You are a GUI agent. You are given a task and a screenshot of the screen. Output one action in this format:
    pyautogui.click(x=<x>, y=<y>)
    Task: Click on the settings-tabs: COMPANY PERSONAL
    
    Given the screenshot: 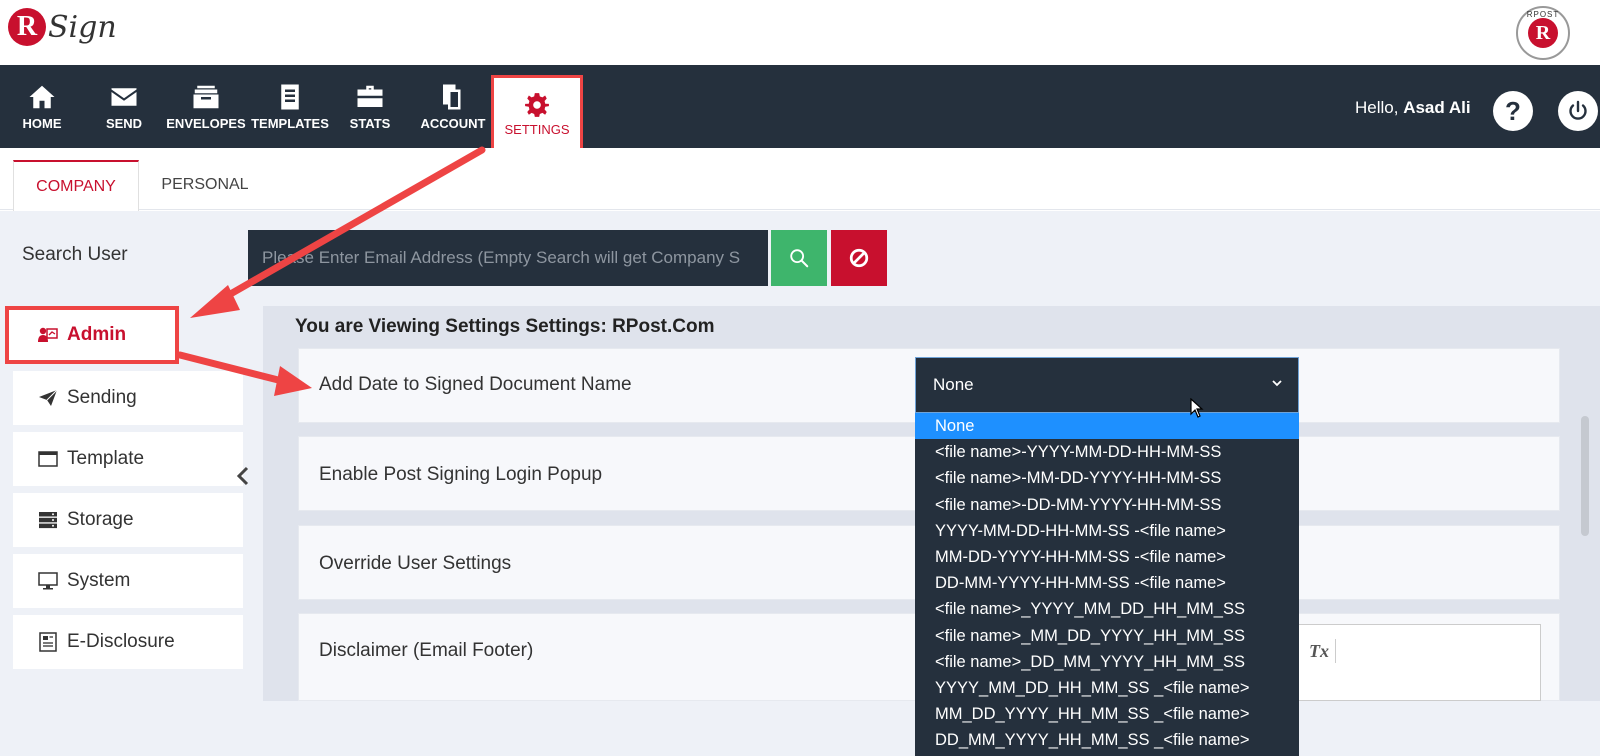 What is the action you would take?
    pyautogui.click(x=800, y=179)
    